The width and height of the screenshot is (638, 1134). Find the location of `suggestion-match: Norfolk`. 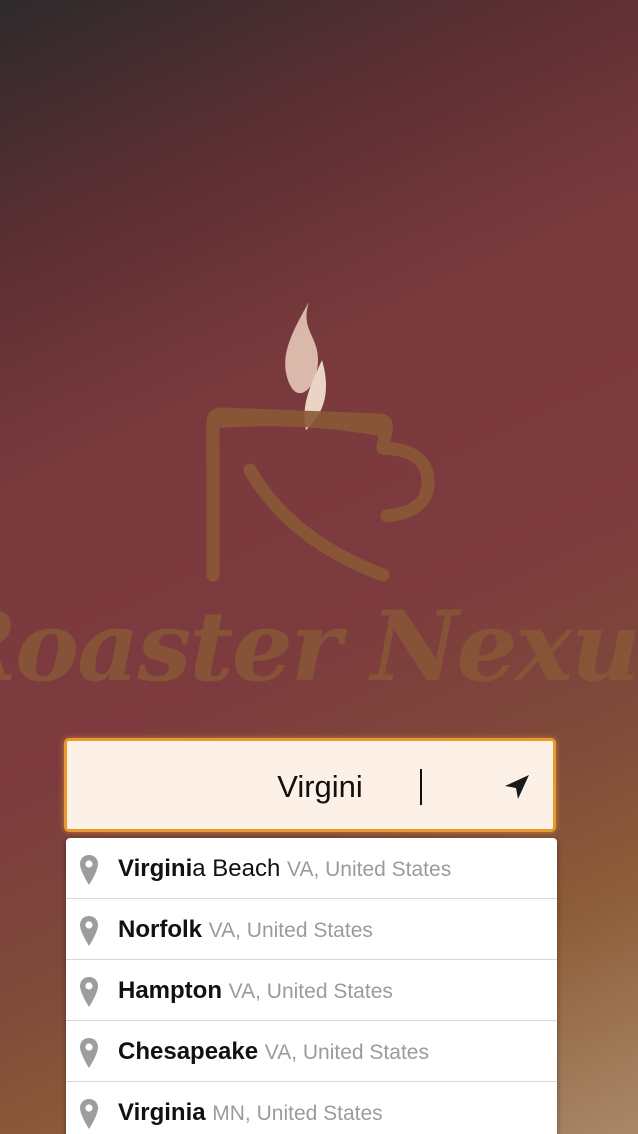

suggestion-match: Norfolk is located at coordinates (160, 929).